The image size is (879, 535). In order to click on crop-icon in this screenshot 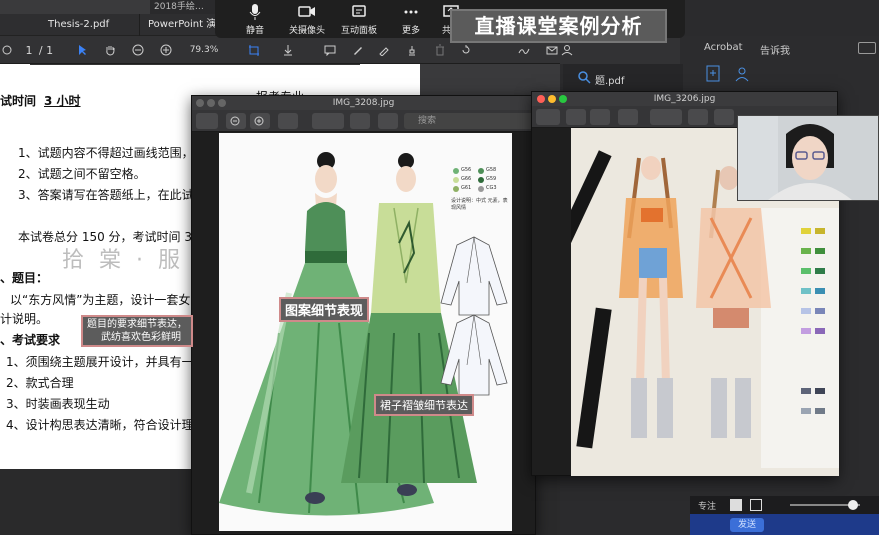, I will do `click(254, 50)`.